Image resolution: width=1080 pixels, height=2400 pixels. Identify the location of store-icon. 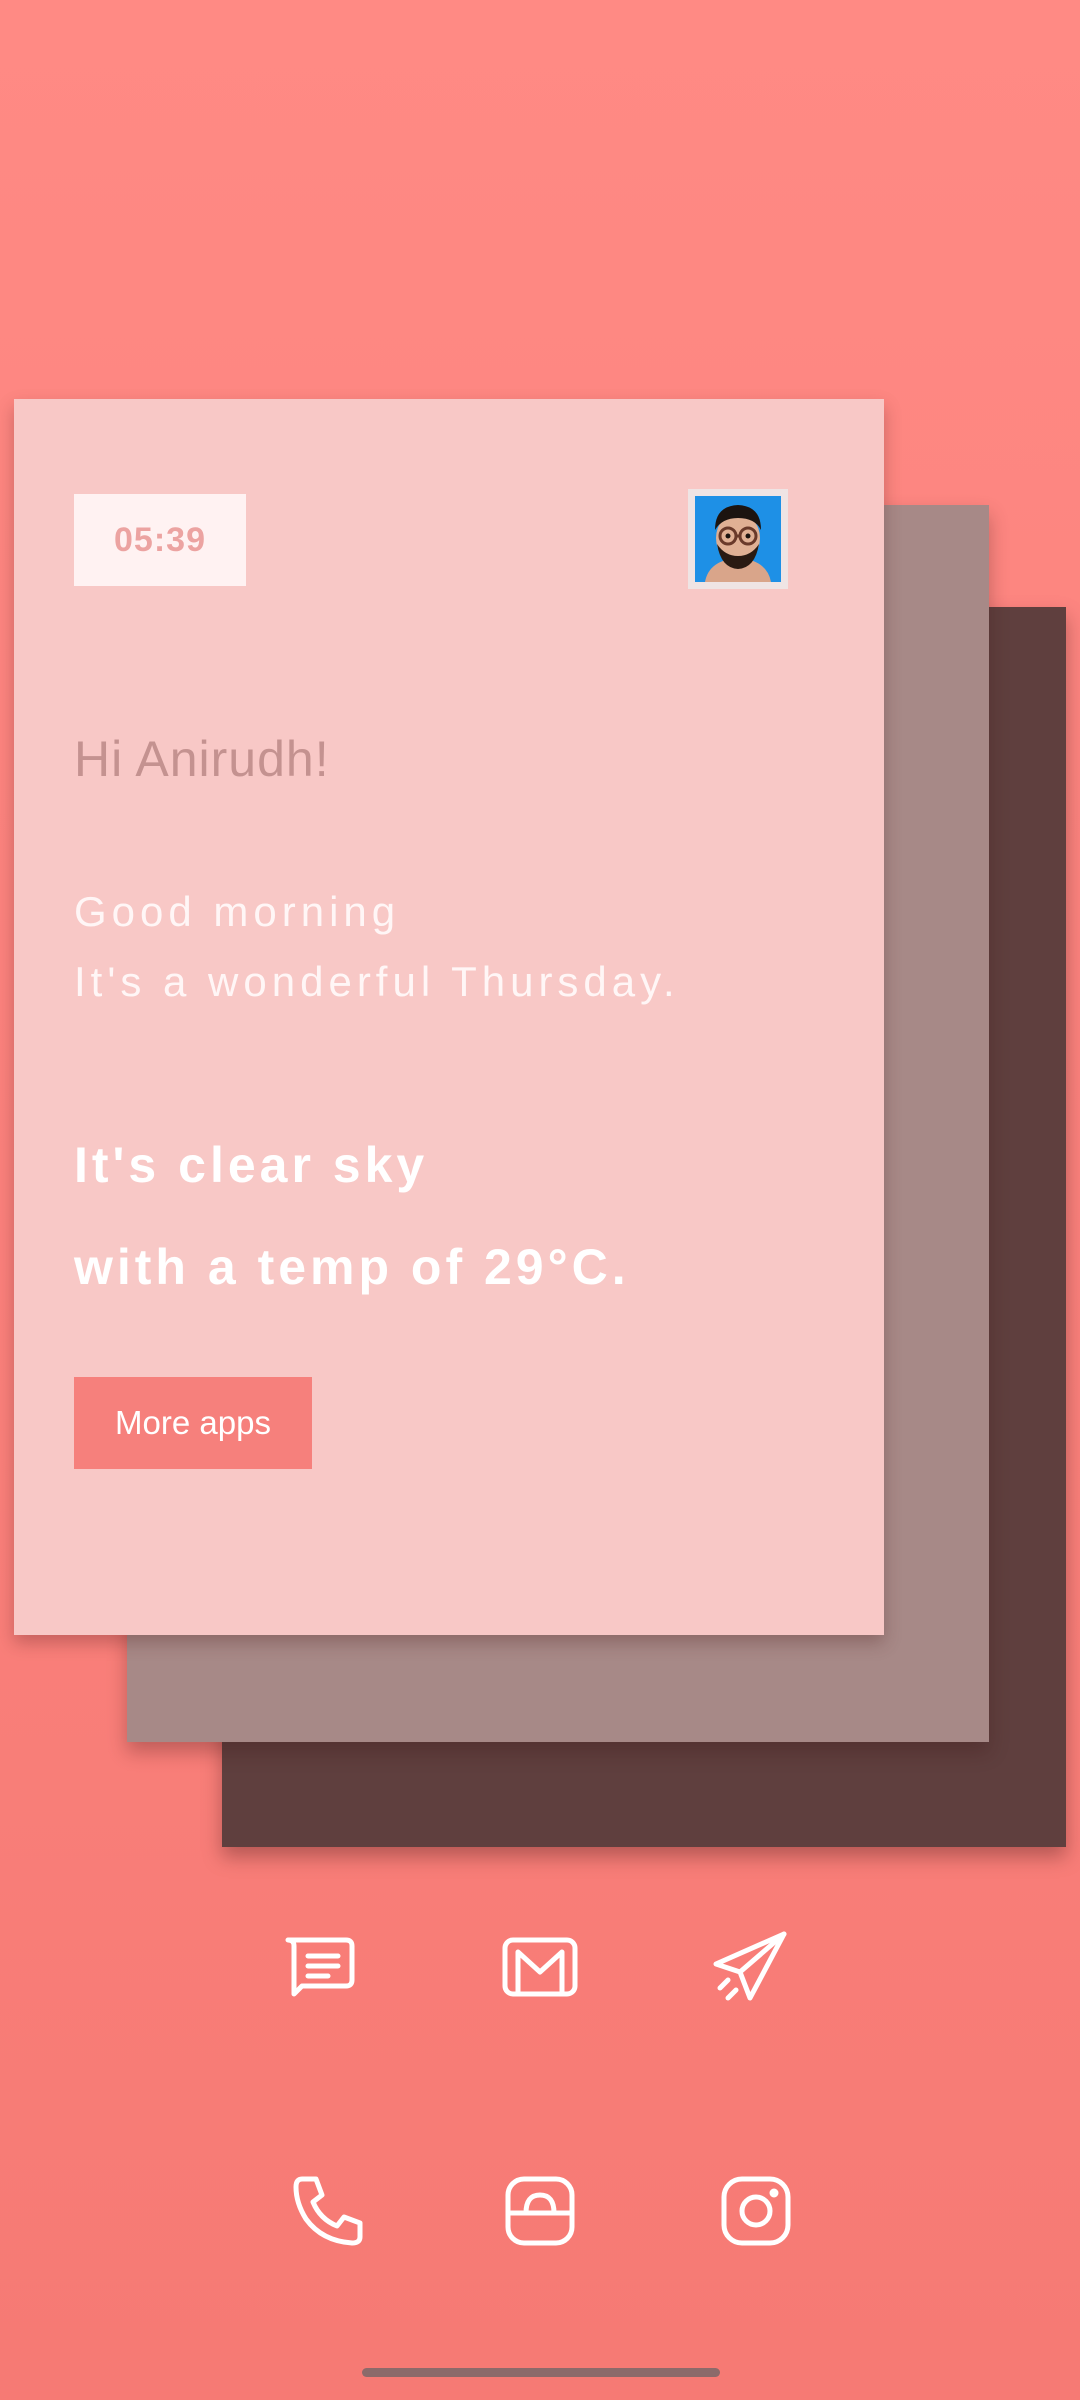
(540, 2211).